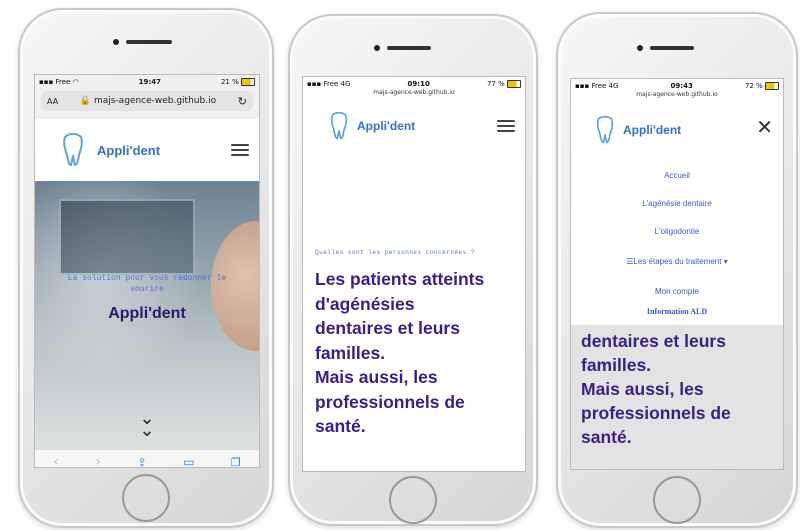 This screenshot has height=530, width=800. What do you see at coordinates (365, 303) in the screenshot?
I see `heading-line: d'agénésies` at bounding box center [365, 303].